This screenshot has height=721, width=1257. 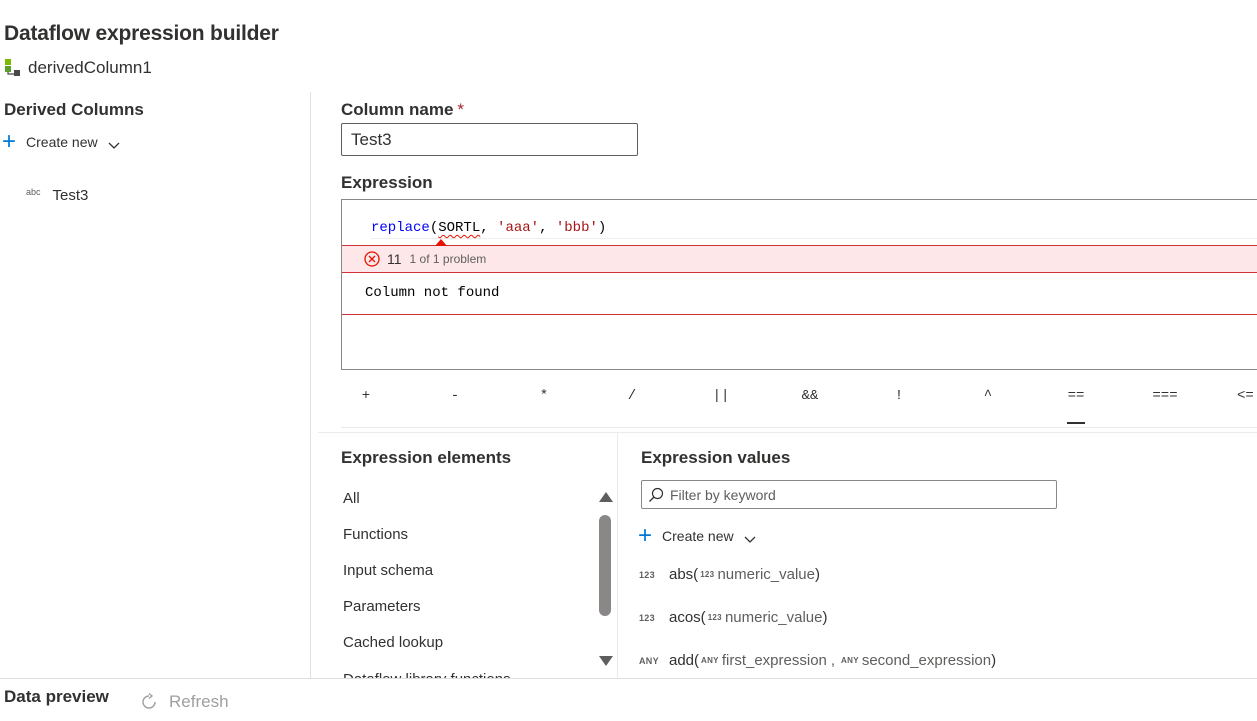 I want to click on element-item-input-schema: Input schema, so click(x=470, y=570).